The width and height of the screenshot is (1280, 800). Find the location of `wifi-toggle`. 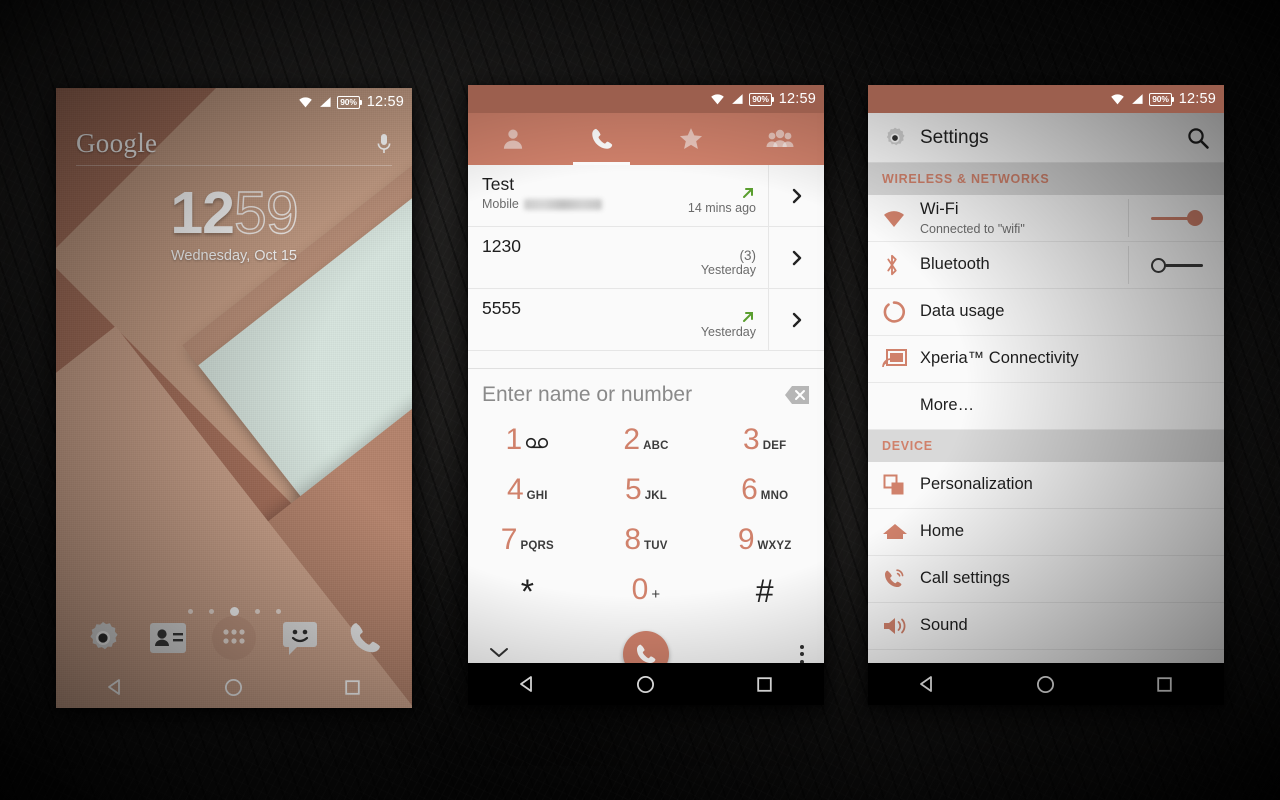

wifi-toggle is located at coordinates (1176, 218).